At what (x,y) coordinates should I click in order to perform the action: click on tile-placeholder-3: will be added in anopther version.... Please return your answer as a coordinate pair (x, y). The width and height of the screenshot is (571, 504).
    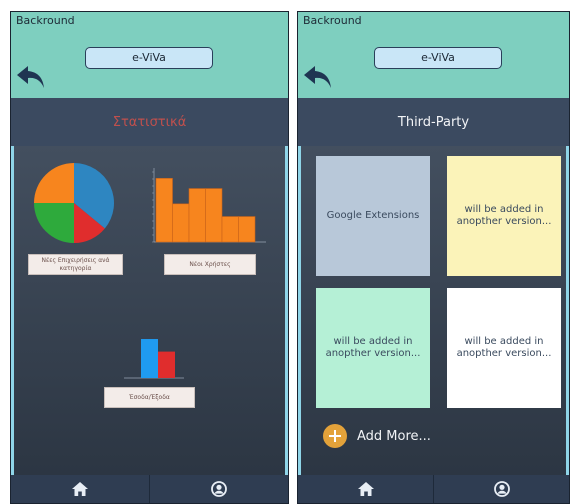
    Looking at the image, I should click on (504, 348).